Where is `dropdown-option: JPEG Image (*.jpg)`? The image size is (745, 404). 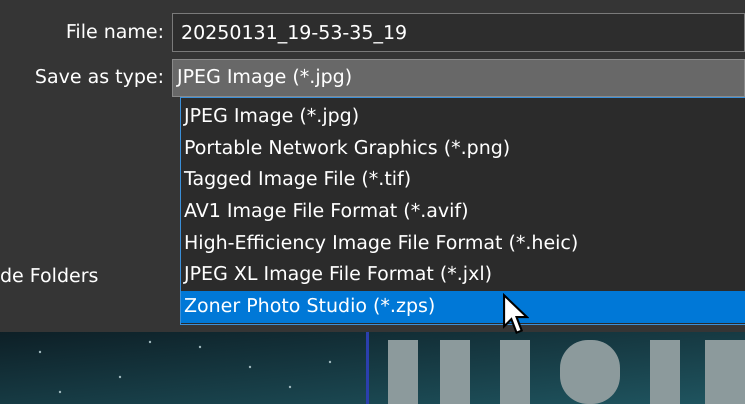 dropdown-option: JPEG Image (*.jpg) is located at coordinates (463, 117).